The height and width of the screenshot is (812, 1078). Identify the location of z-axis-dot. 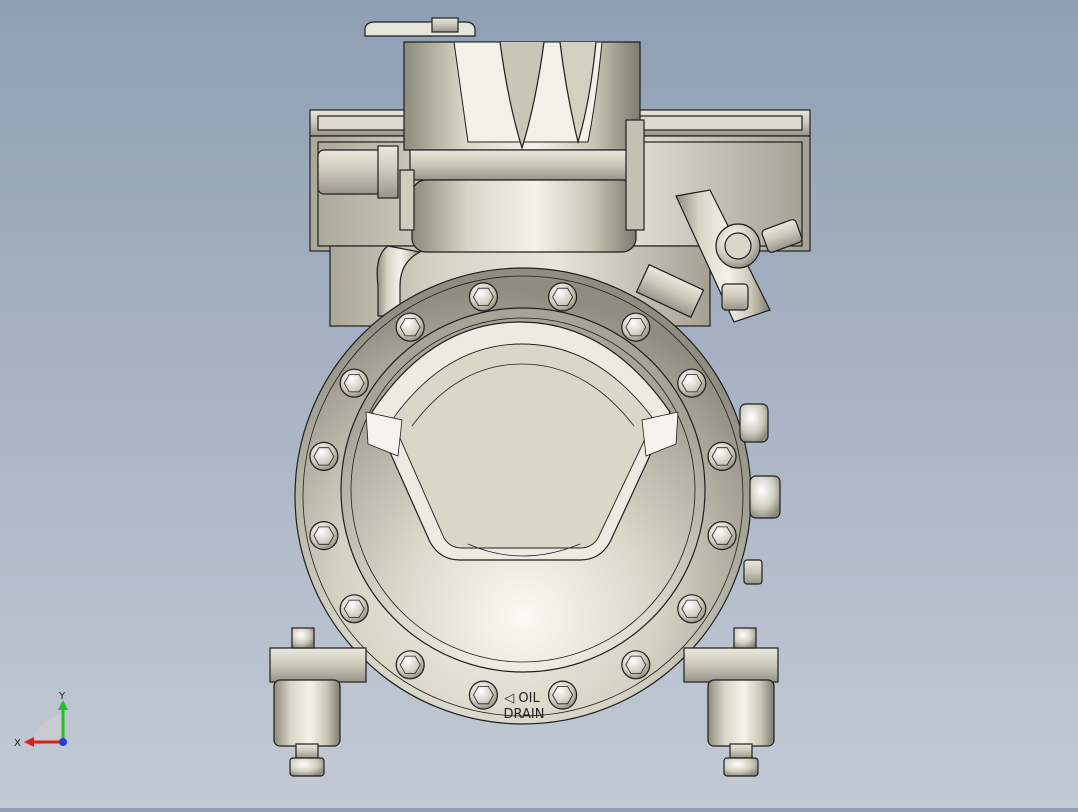
(63, 742).